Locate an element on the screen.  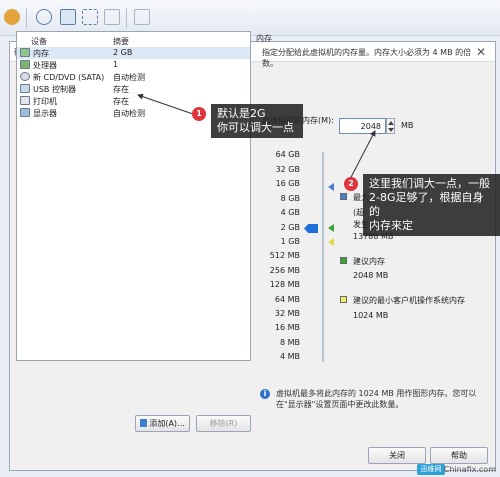
callout-2-line-1: 这里我们调大一点，一般 is located at coordinates (429, 183).